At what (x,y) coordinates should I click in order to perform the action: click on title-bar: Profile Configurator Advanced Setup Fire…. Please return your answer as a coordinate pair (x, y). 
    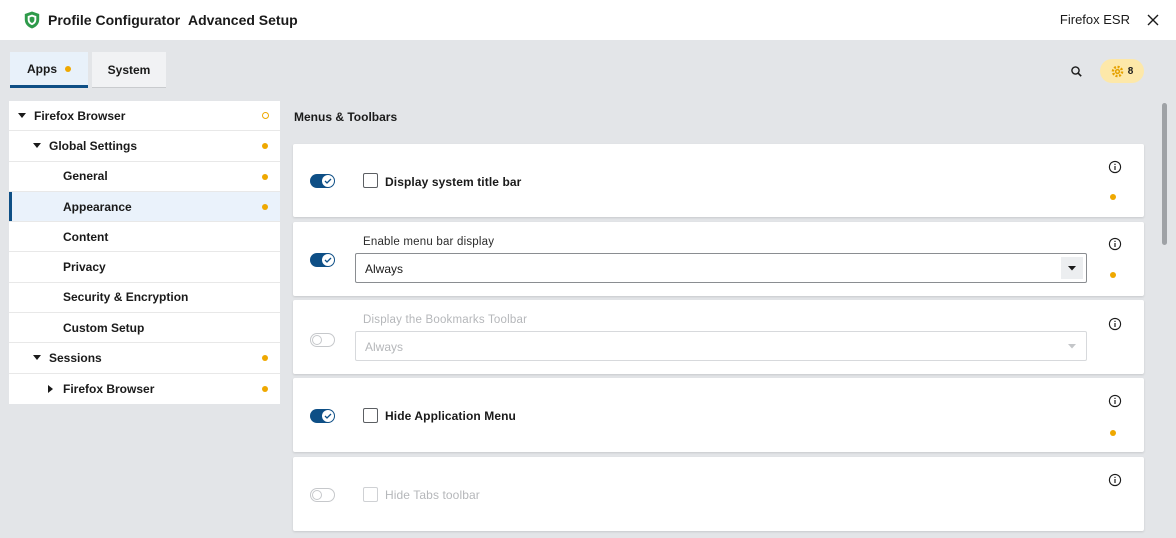
    Looking at the image, I should click on (588, 20).